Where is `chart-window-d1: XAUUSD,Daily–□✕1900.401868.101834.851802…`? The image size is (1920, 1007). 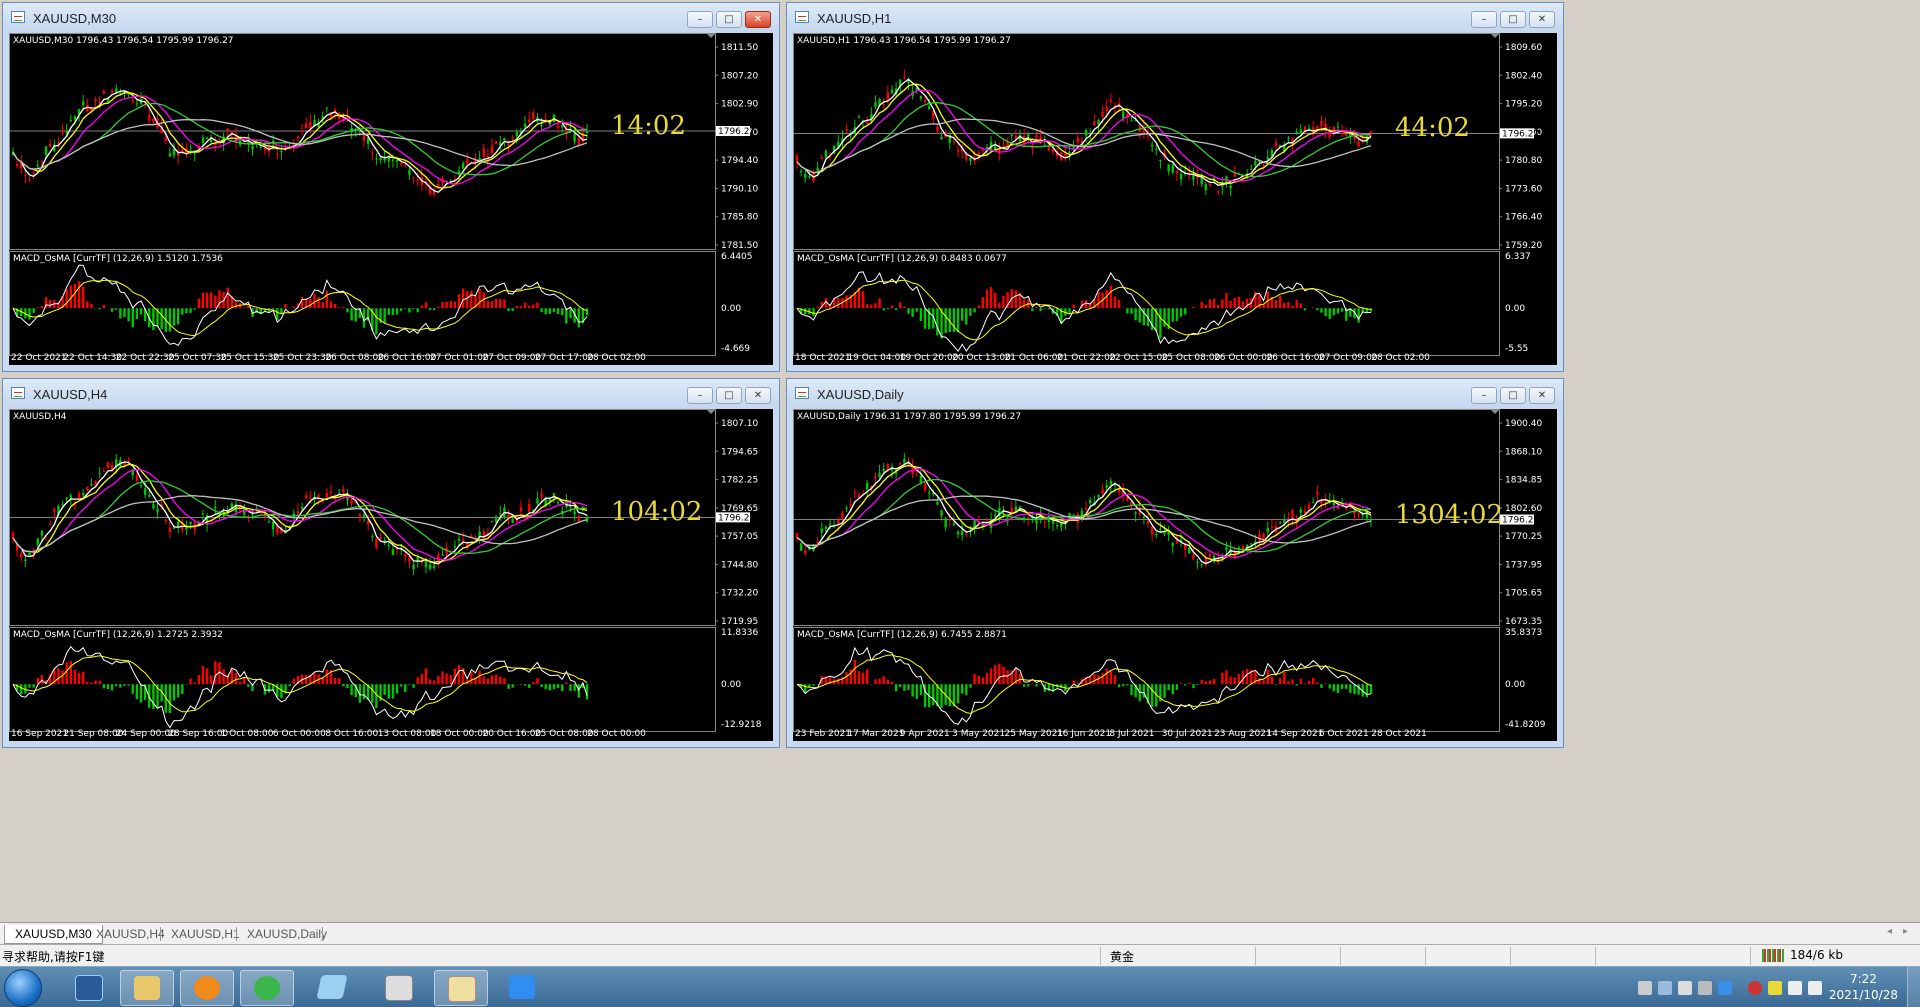
chart-window-d1: XAUUSD,Daily–□✕1900.401868.101834.851802… is located at coordinates (1175, 563).